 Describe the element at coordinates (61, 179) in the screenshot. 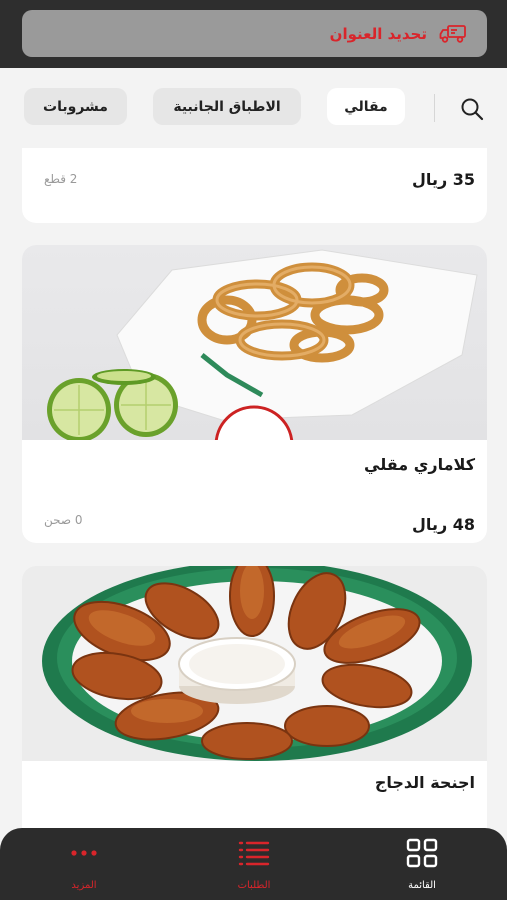

I see `product-unit: 2 قطع` at that location.